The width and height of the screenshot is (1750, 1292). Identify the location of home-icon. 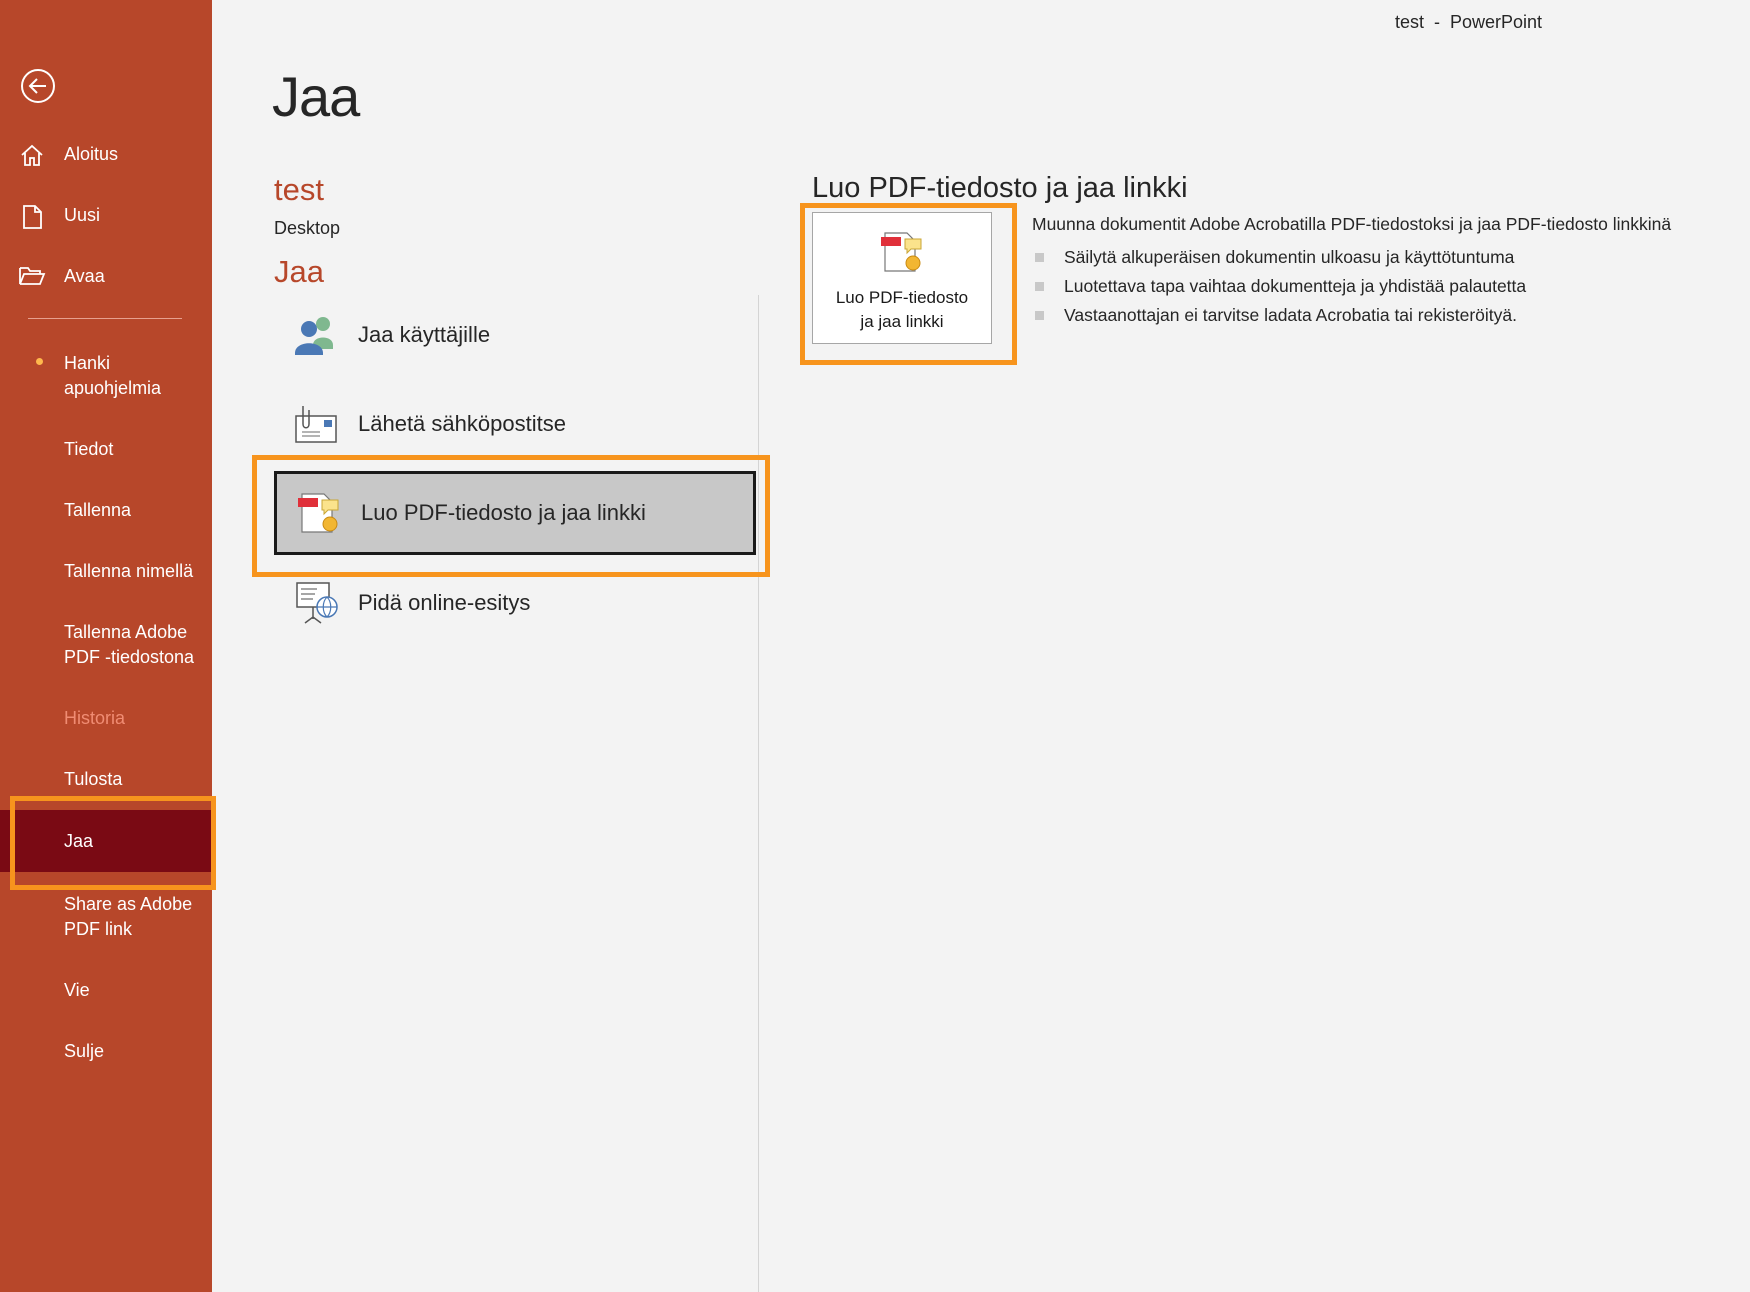
(32, 154).